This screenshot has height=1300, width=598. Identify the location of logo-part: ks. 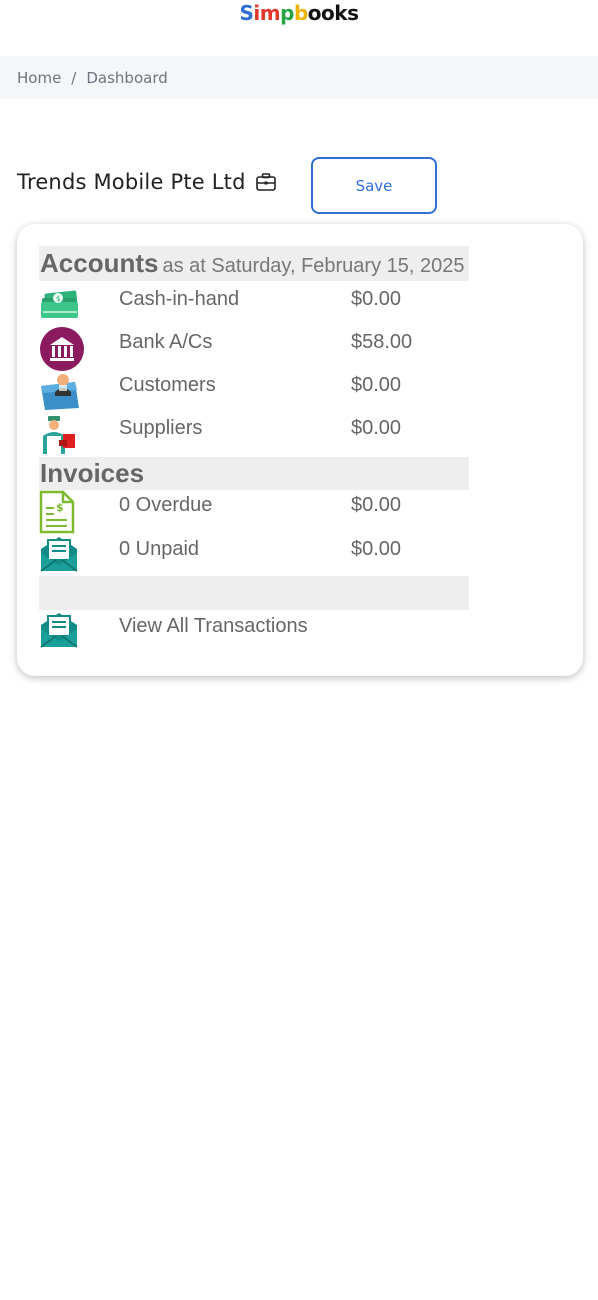
(346, 13).